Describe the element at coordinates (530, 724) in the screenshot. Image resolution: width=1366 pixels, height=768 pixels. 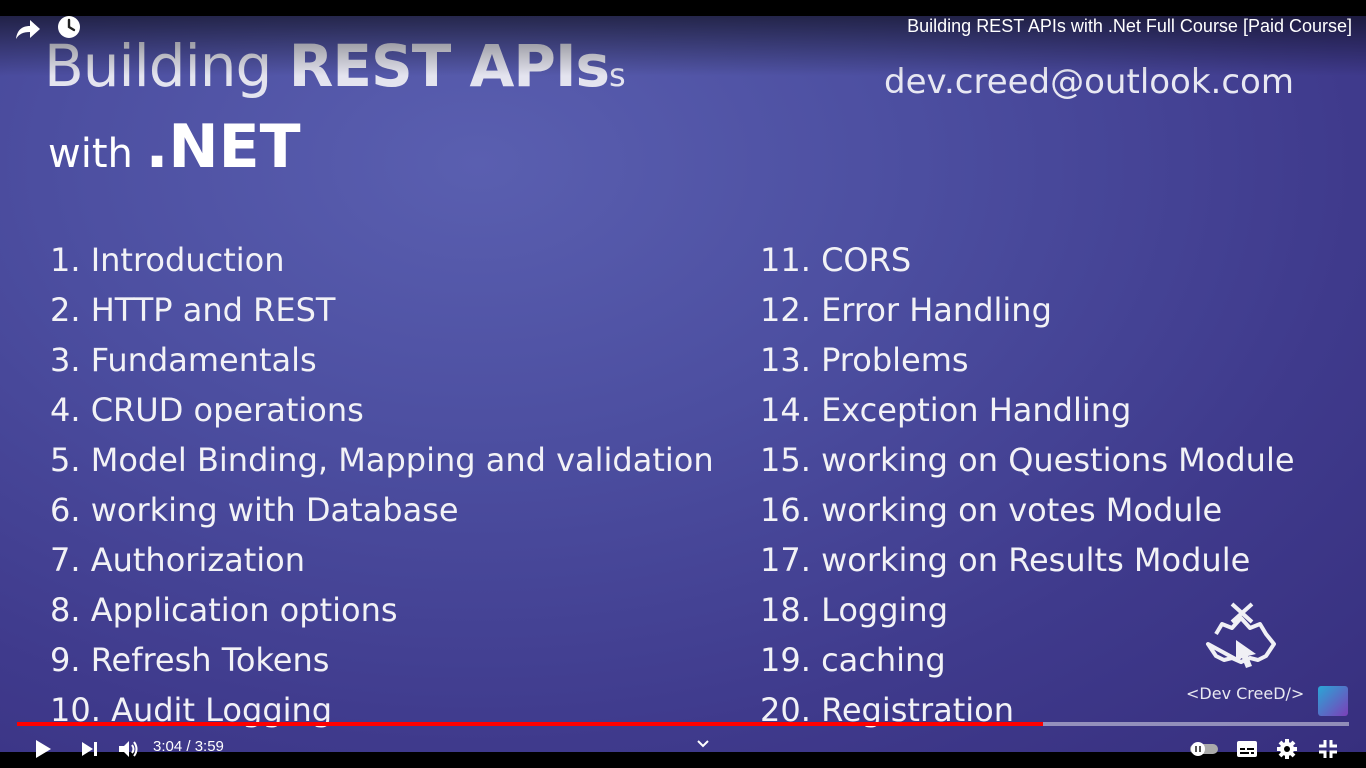
I see `progress-bar-played` at that location.